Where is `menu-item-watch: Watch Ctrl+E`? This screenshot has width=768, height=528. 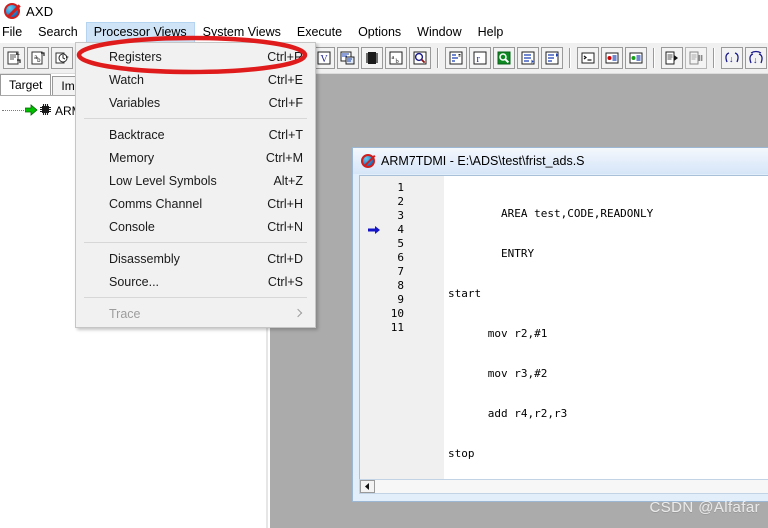 menu-item-watch: Watch Ctrl+E is located at coordinates (195, 79).